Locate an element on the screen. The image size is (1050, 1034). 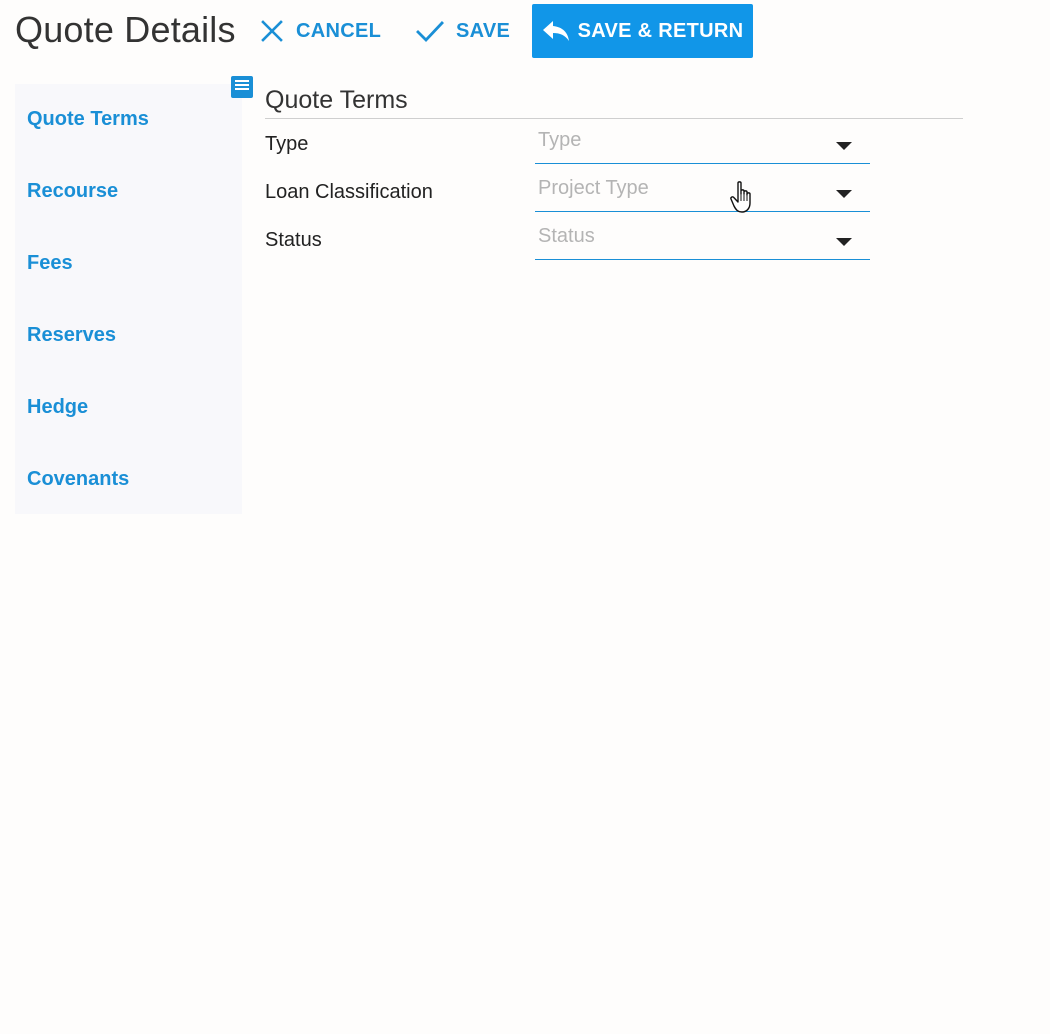
type-select-placeholder: Type is located at coordinates (560, 140).